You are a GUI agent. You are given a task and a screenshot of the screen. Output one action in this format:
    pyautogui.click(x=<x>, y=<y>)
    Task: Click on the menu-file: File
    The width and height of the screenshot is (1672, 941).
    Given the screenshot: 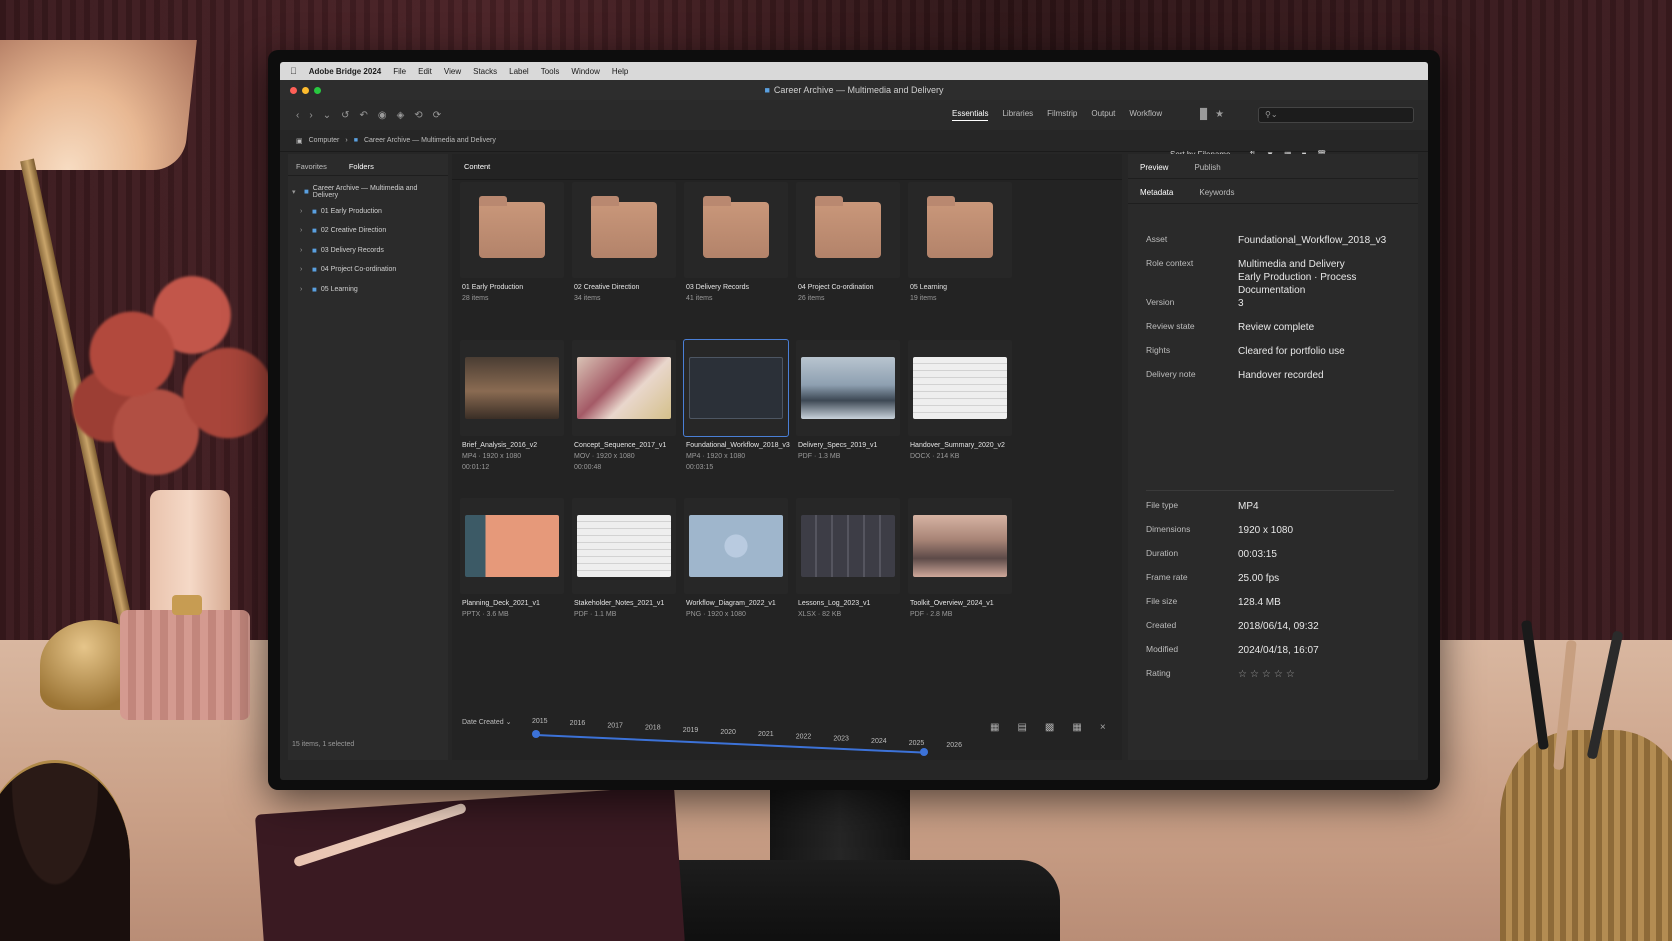 What is the action you would take?
    pyautogui.click(x=399, y=71)
    